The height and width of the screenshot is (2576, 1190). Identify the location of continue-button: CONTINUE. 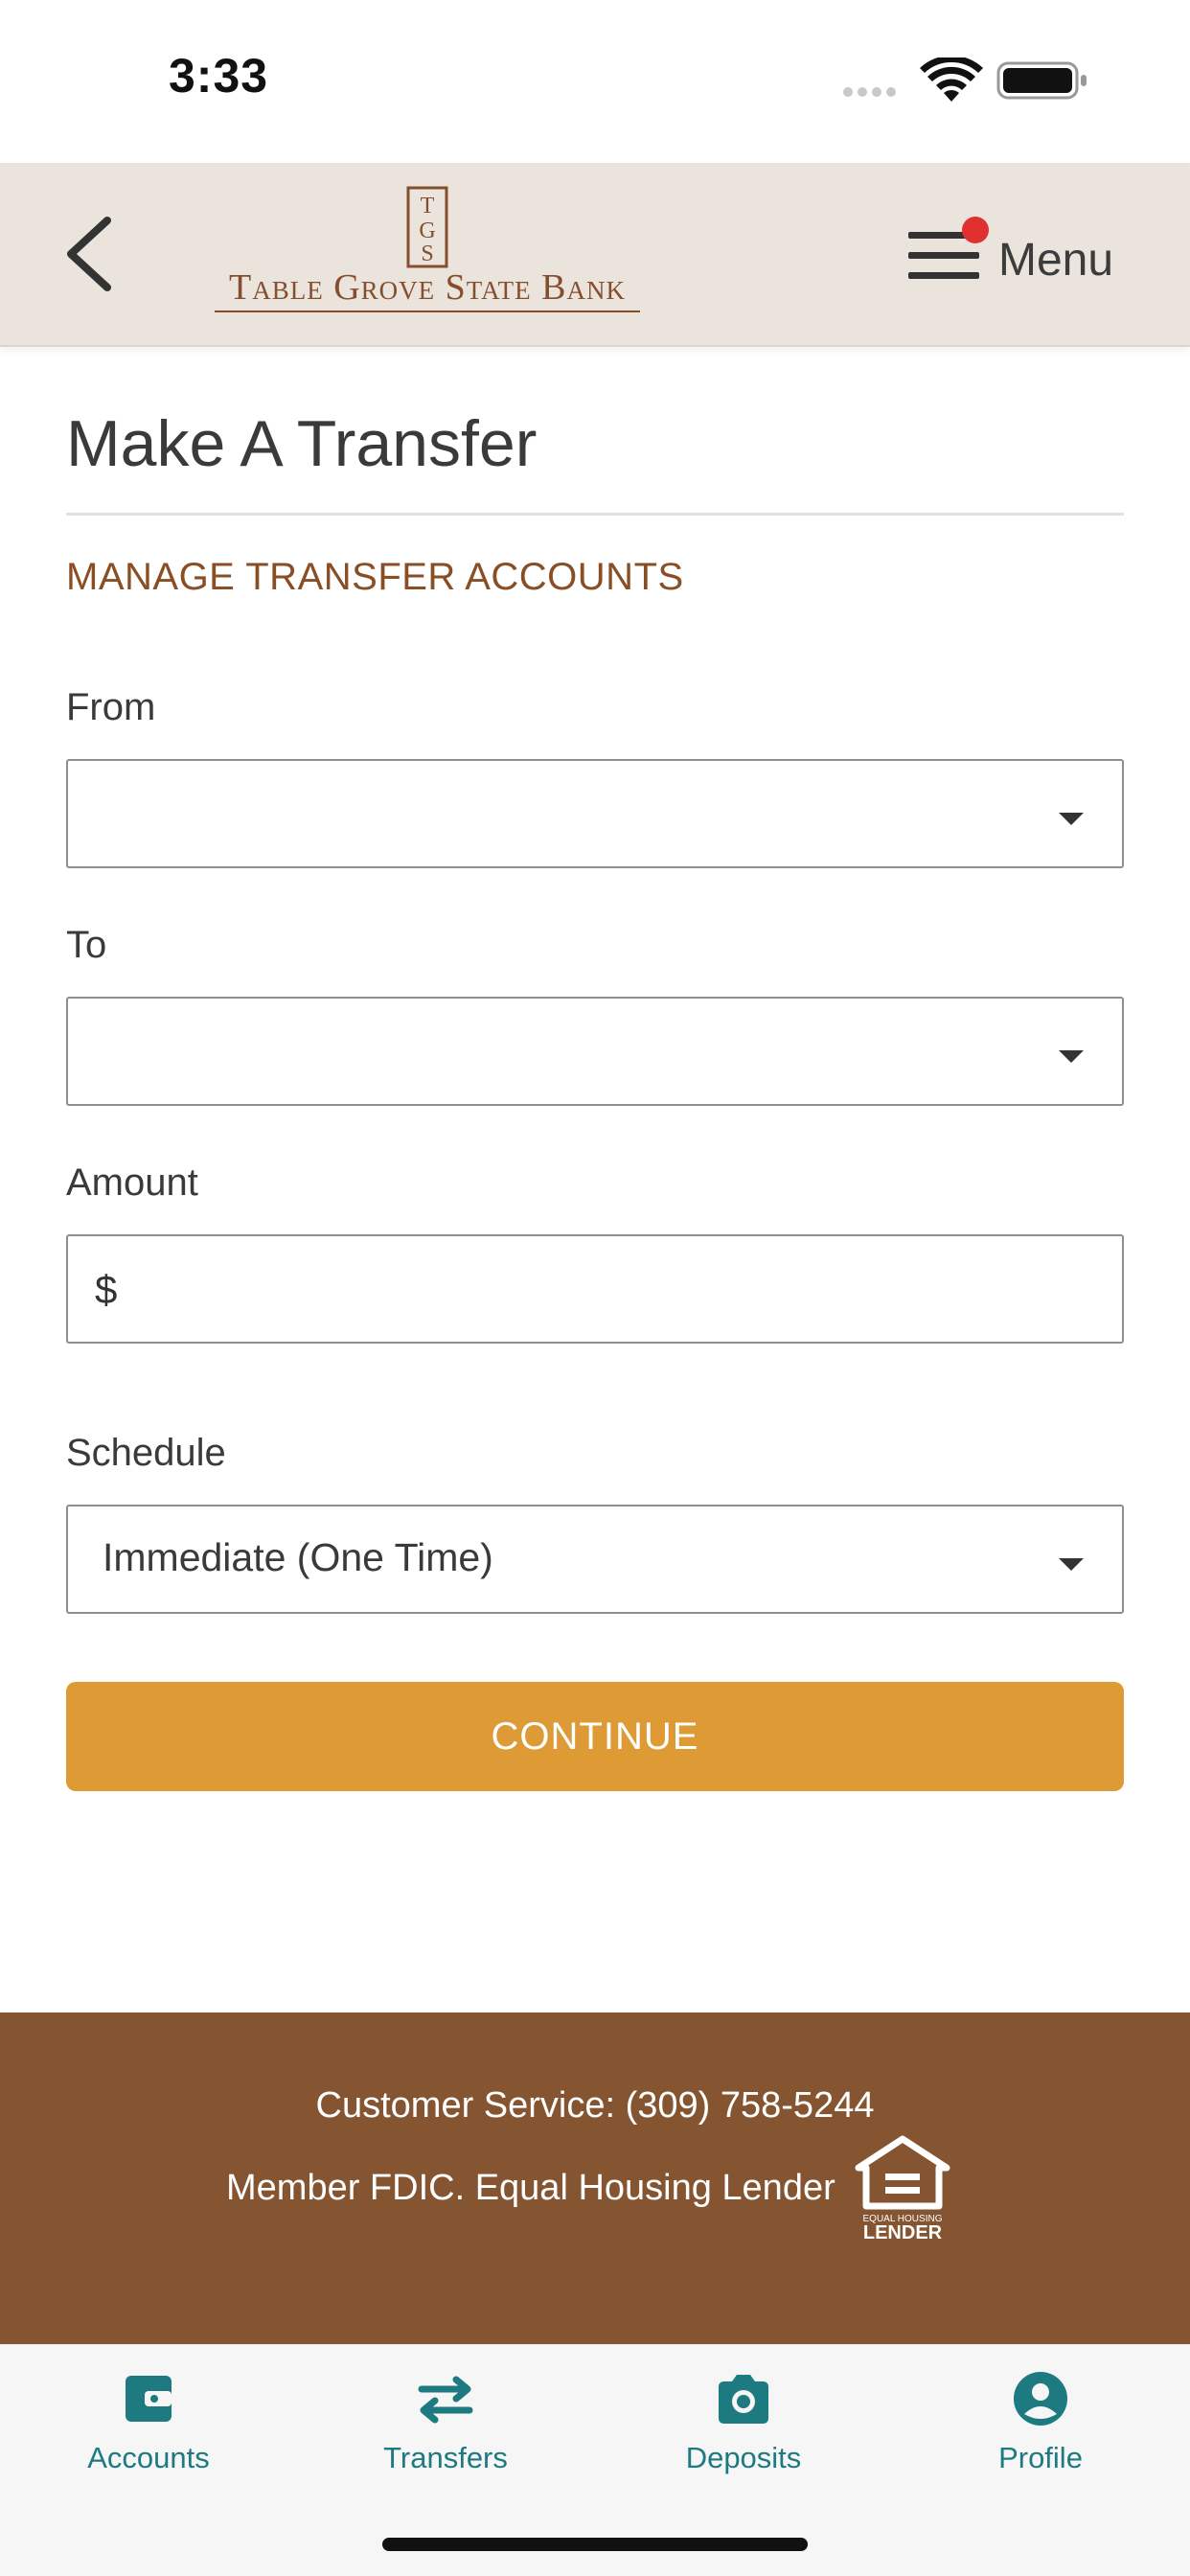
(595, 1736).